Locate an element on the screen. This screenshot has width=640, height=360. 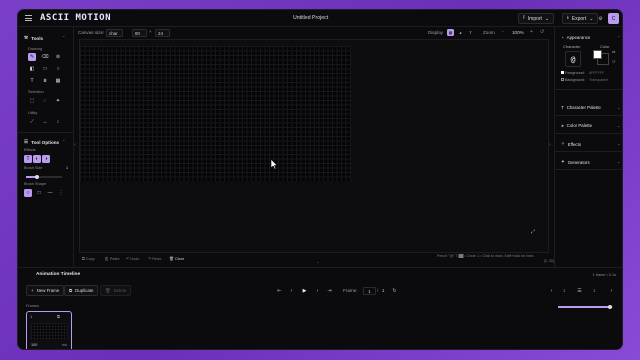
effect-bg-toggle-icon: ◑ is located at coordinates (46, 159).